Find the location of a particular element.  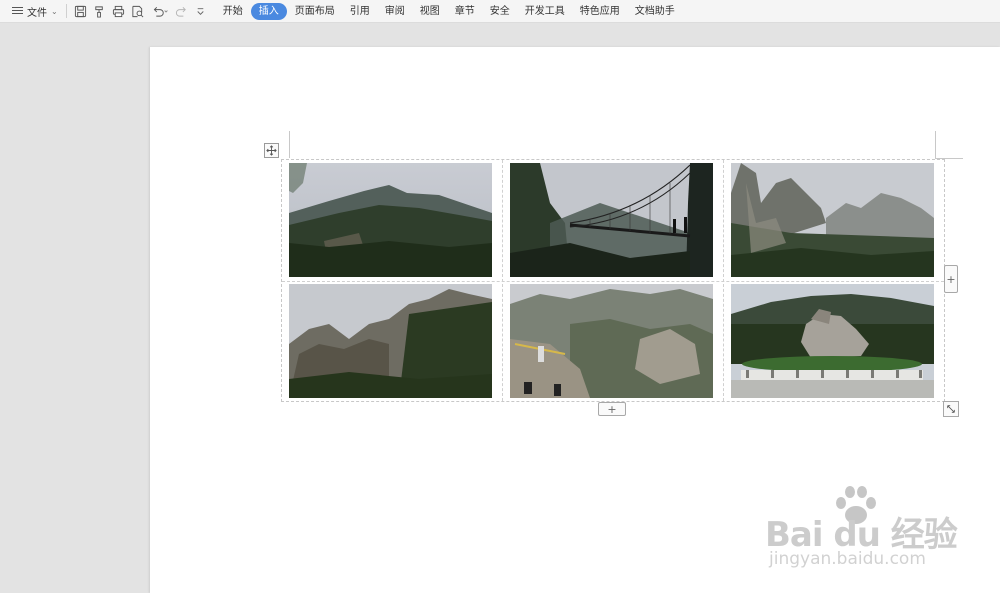

tab-10: 文档助手 is located at coordinates (655, 11).